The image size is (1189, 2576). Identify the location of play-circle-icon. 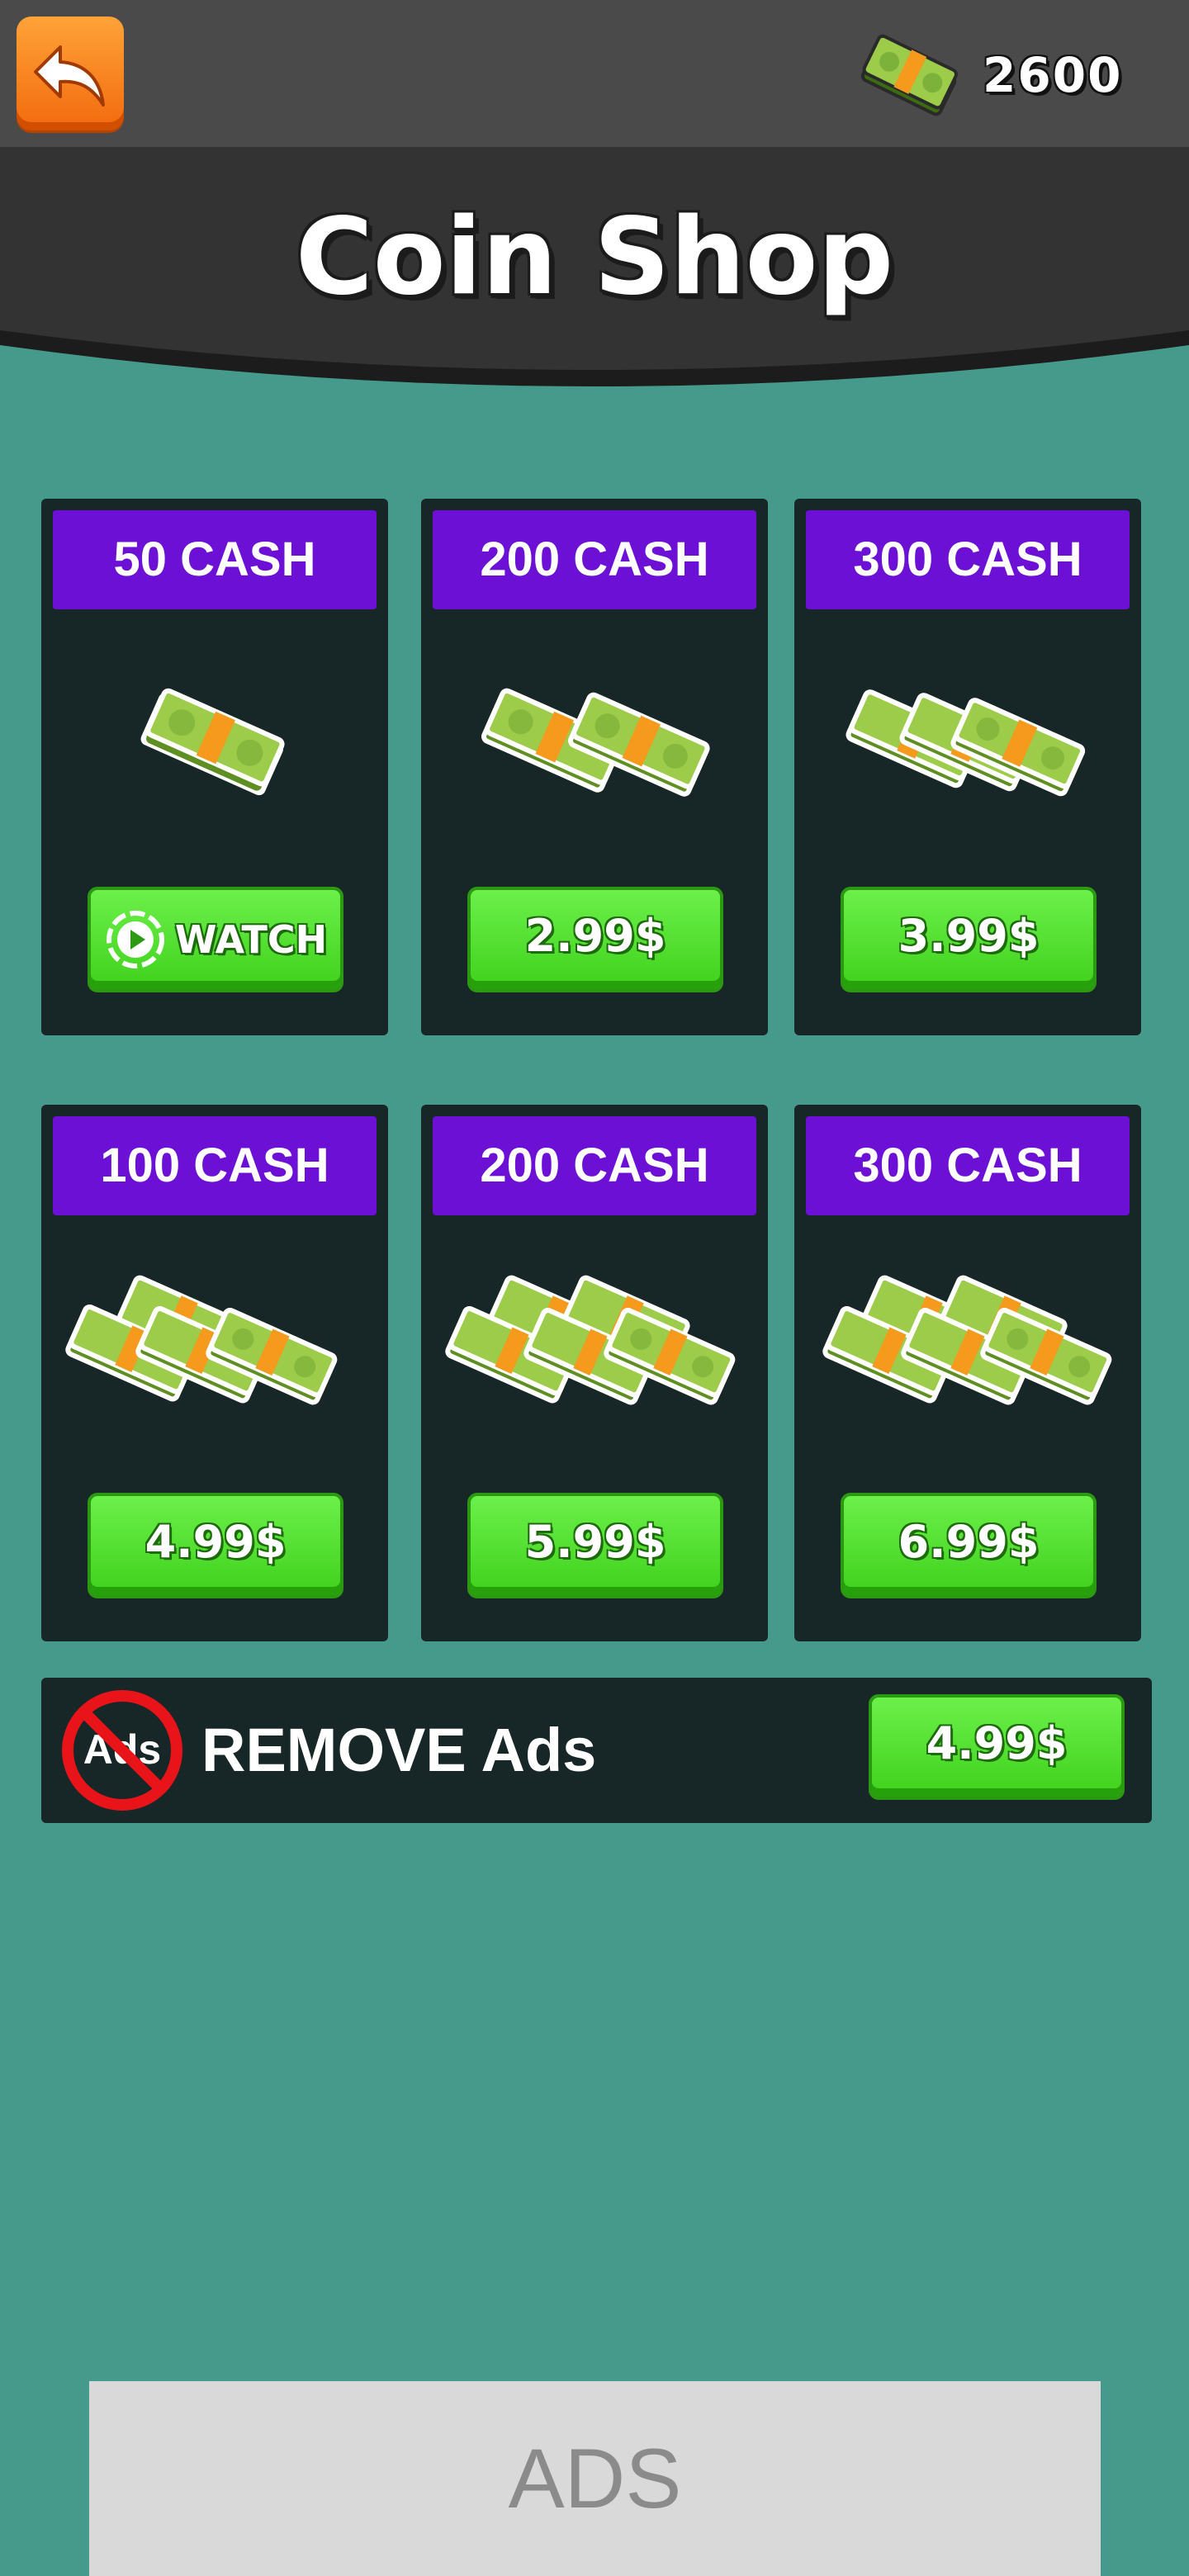
(135, 939).